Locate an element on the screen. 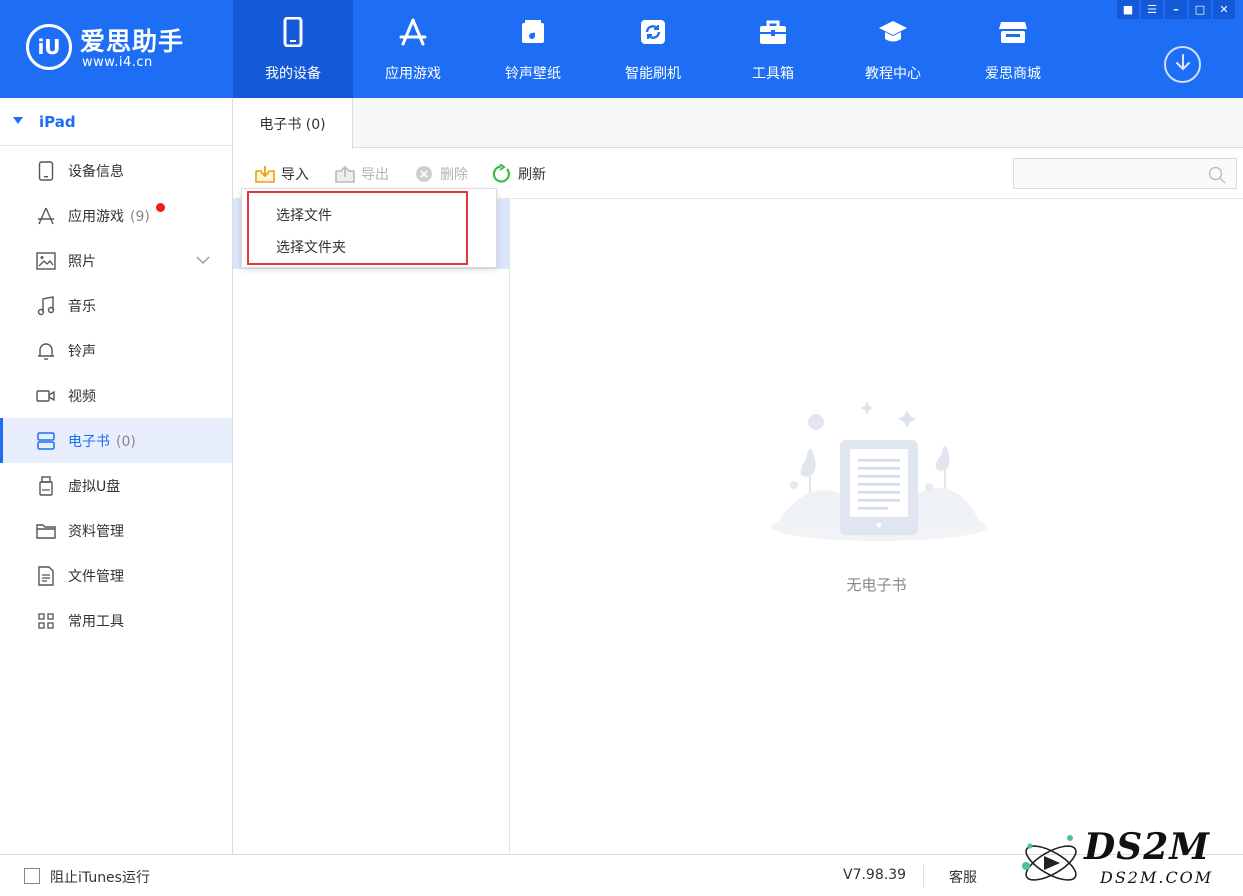 The image size is (1243, 896). import-button: 导入 is located at coordinates (282, 174).